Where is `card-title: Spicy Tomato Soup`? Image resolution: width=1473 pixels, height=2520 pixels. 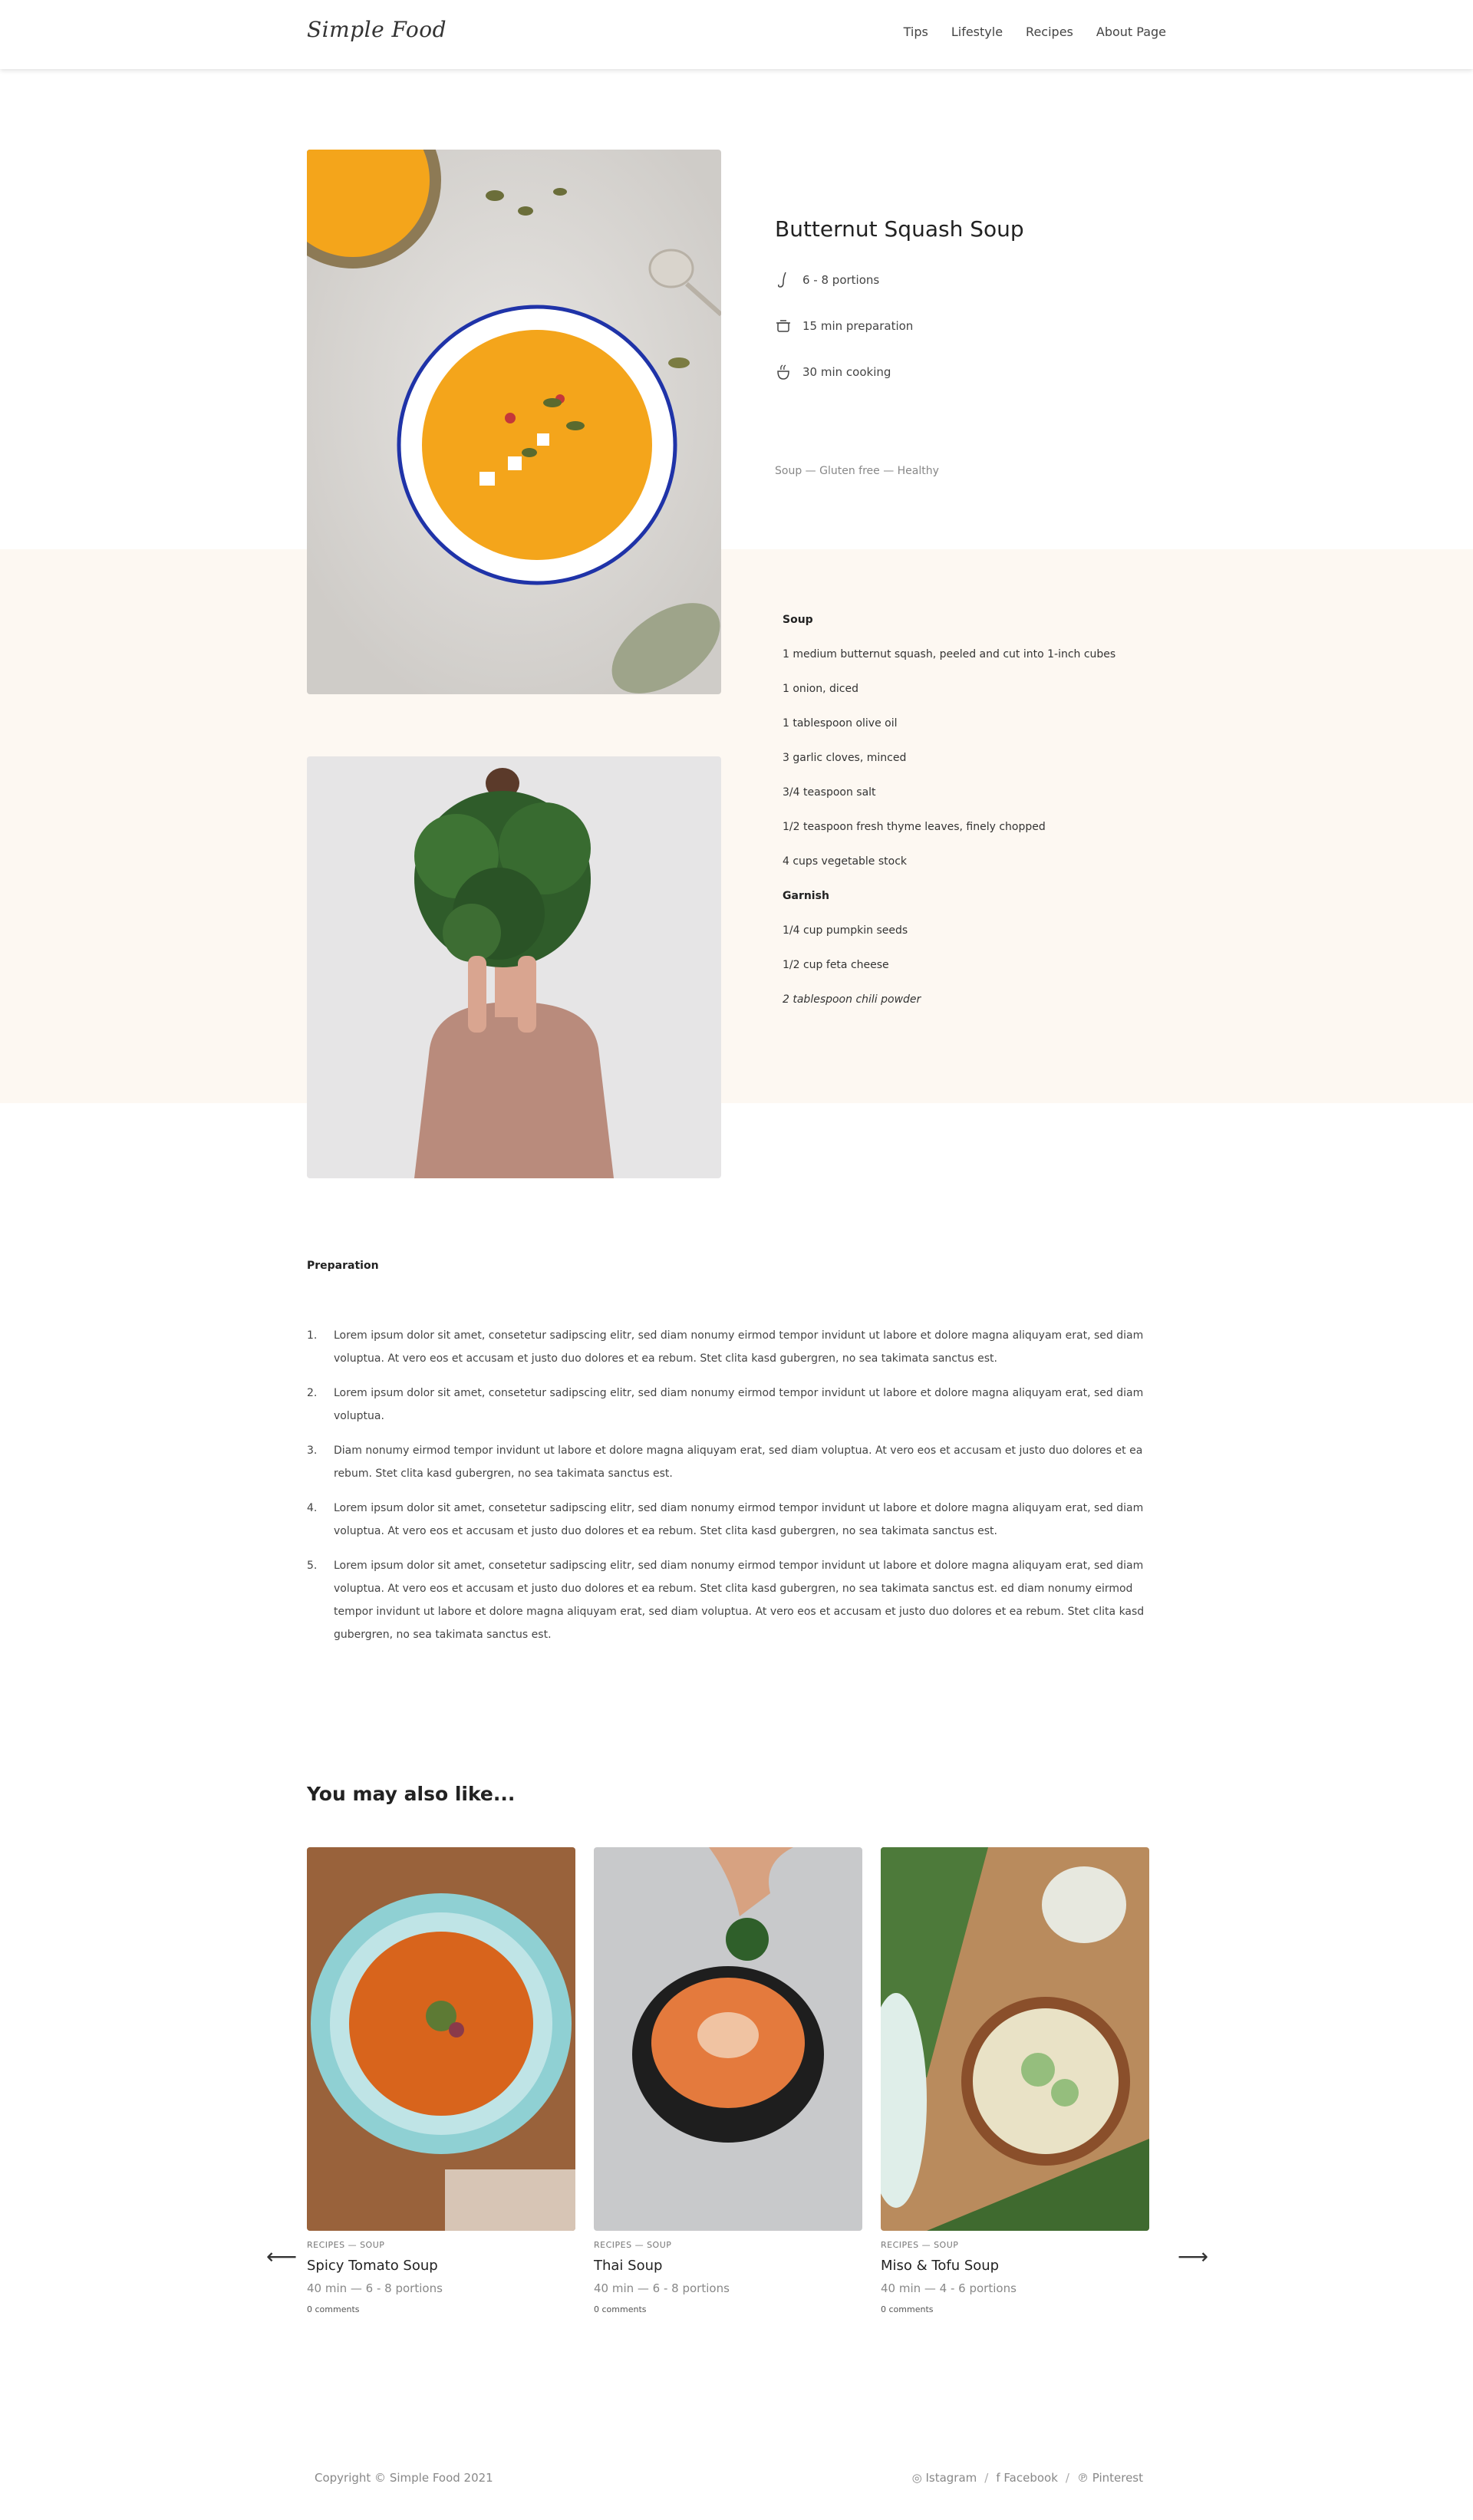 card-title: Spicy Tomato Soup is located at coordinates (441, 2266).